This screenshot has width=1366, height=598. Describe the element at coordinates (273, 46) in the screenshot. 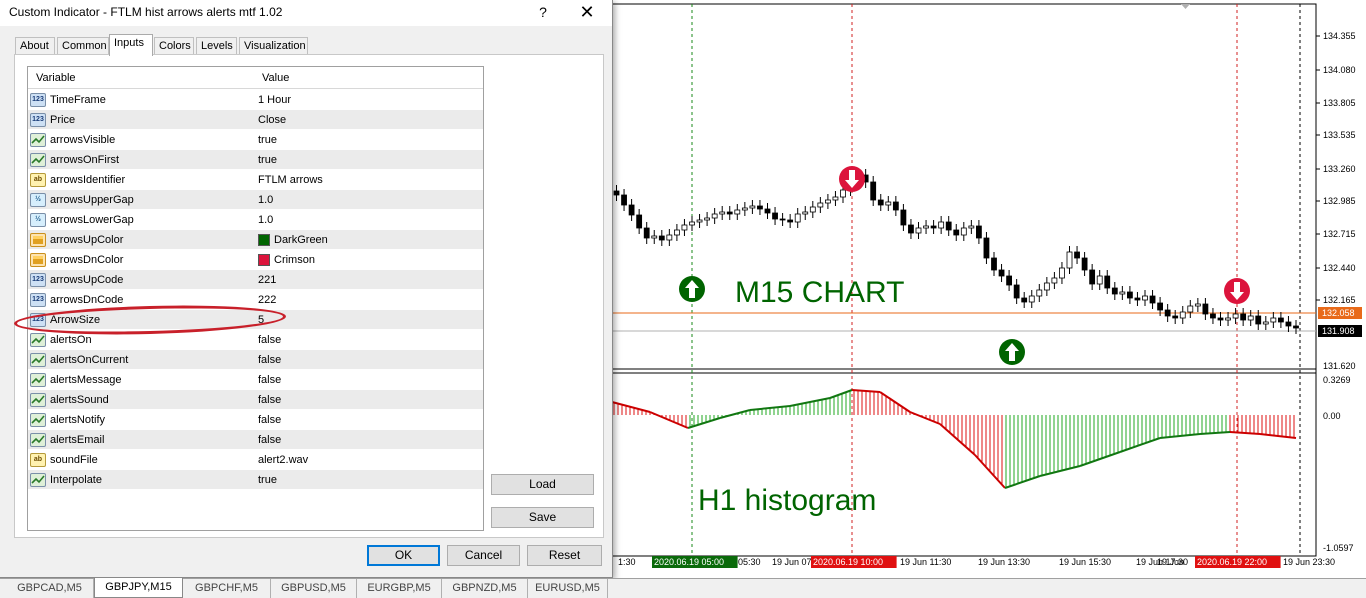

I see `tab-visualization: Visualization` at that location.